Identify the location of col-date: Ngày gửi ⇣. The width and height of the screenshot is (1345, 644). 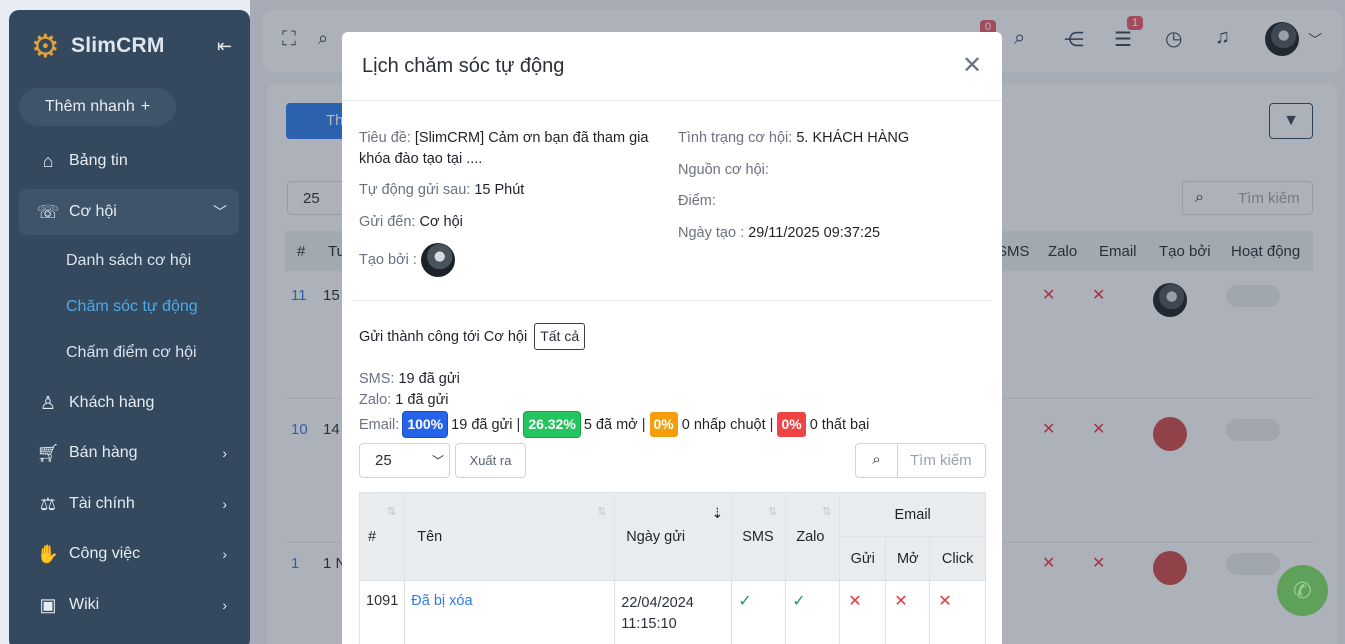
(673, 536).